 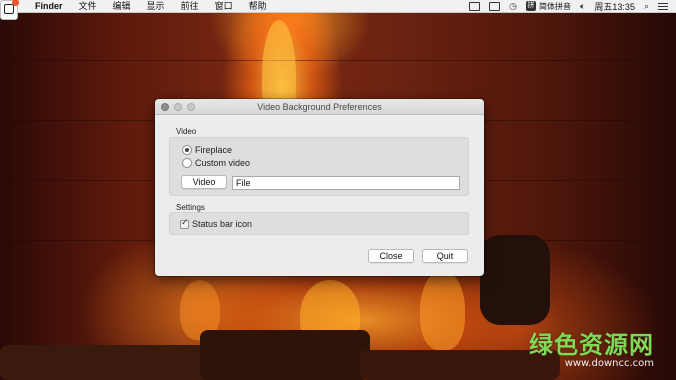 I want to click on status-bar-icon-option: Status bar icon, so click(x=216, y=223).